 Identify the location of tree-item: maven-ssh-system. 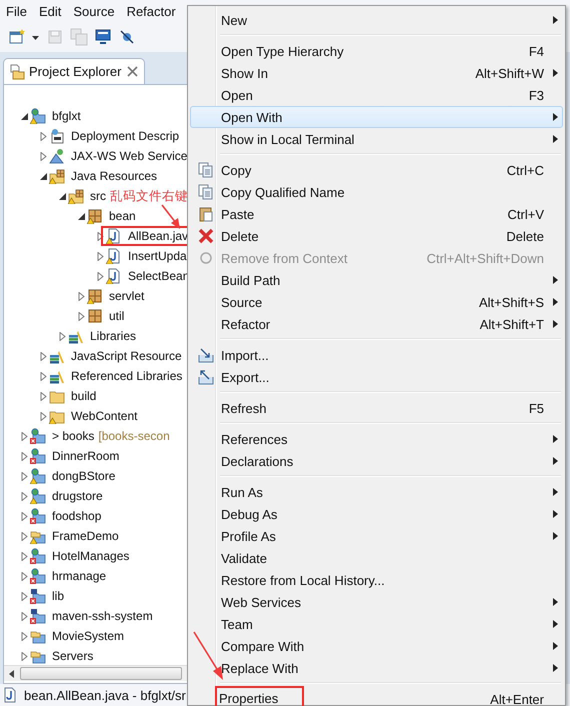
(102, 616).